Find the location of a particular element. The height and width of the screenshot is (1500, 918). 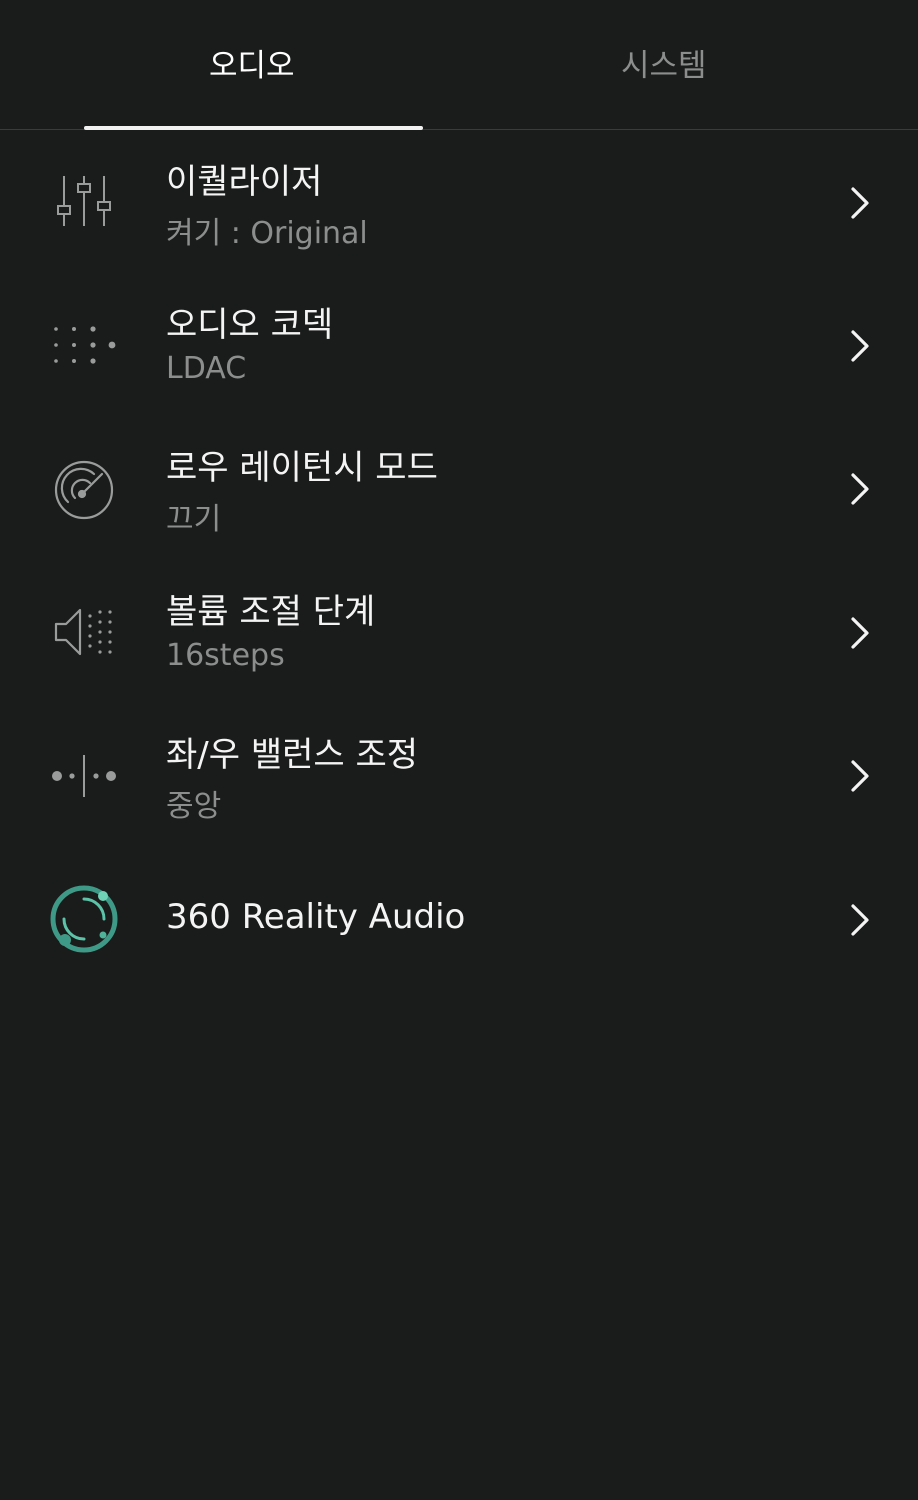

tab-system: 시스템 is located at coordinates (688, 64).